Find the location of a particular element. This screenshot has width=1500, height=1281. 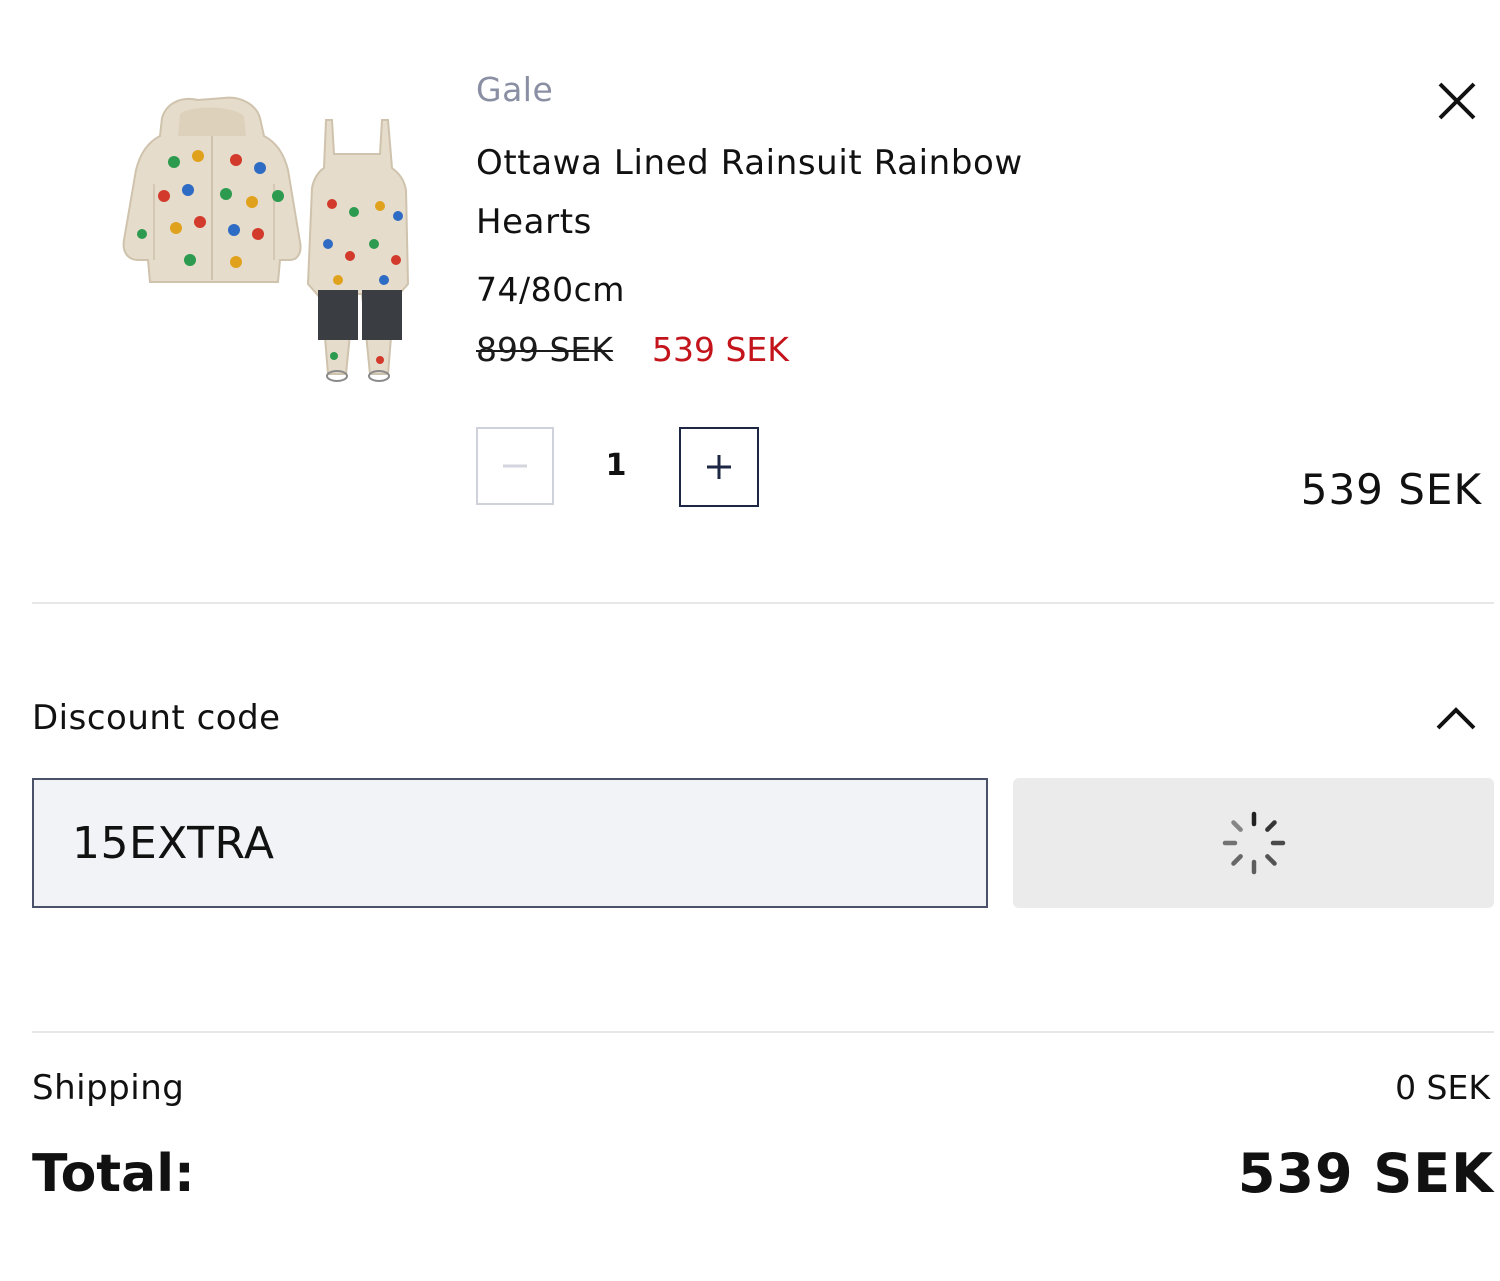

product-name: Ottawa Lined Rainsuit Rainbow Hearts is located at coordinates (786, 193).